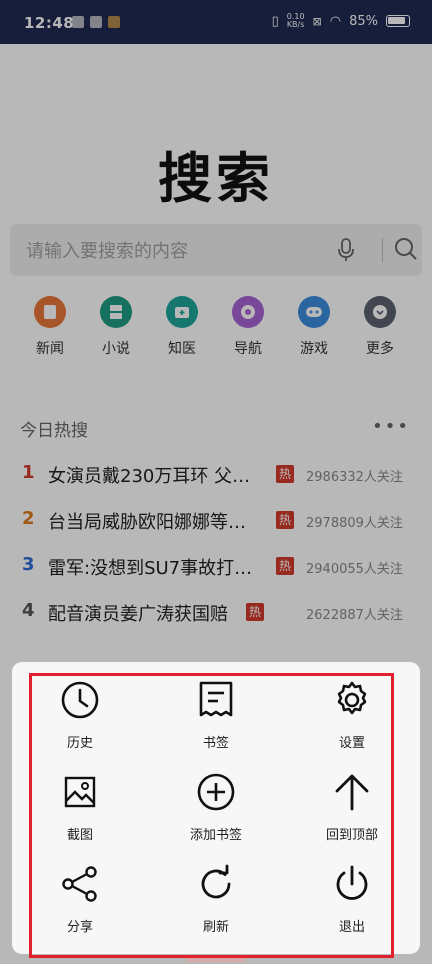 The width and height of the screenshot is (432, 964). I want to click on menu-share-button: 分享, so click(80, 898).